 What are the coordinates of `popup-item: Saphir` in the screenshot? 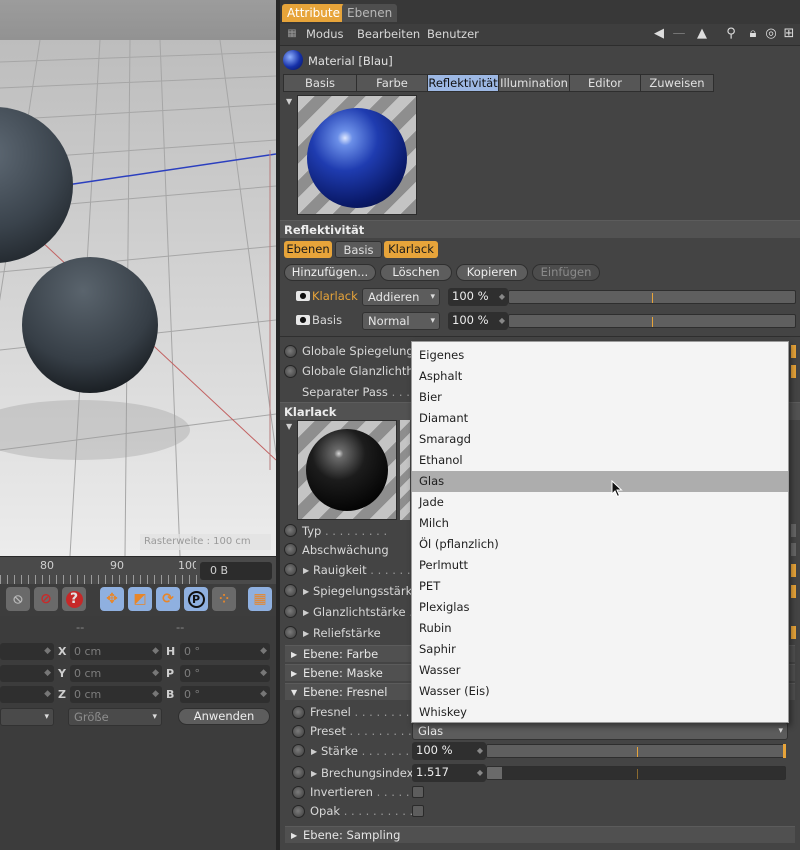 It's located at (600, 649).